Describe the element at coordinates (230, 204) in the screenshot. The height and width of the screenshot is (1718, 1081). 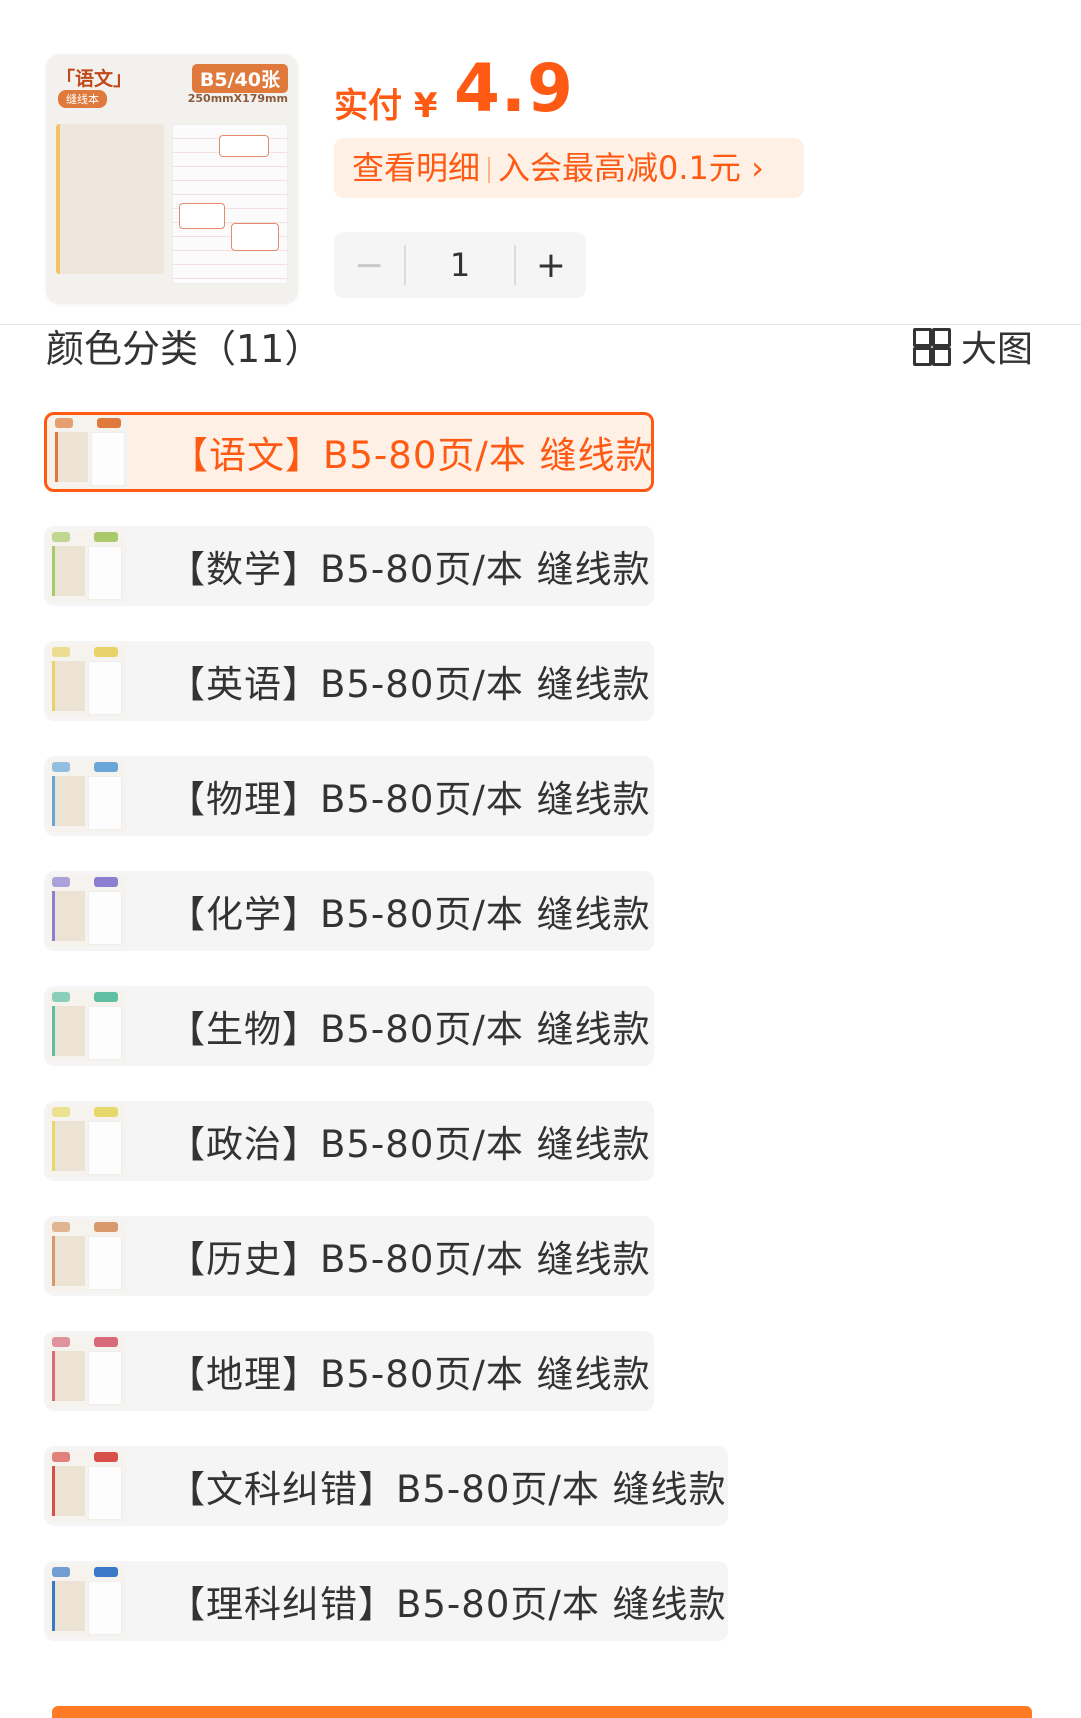
I see `notebook-page-image` at that location.